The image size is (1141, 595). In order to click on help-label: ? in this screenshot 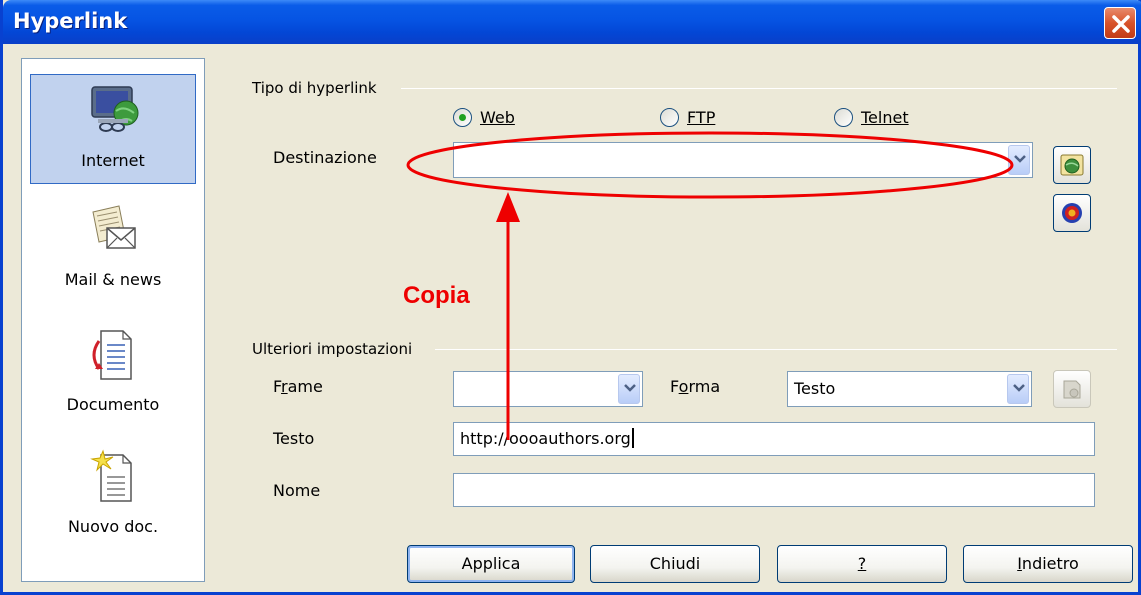, I will do `click(862, 563)`.